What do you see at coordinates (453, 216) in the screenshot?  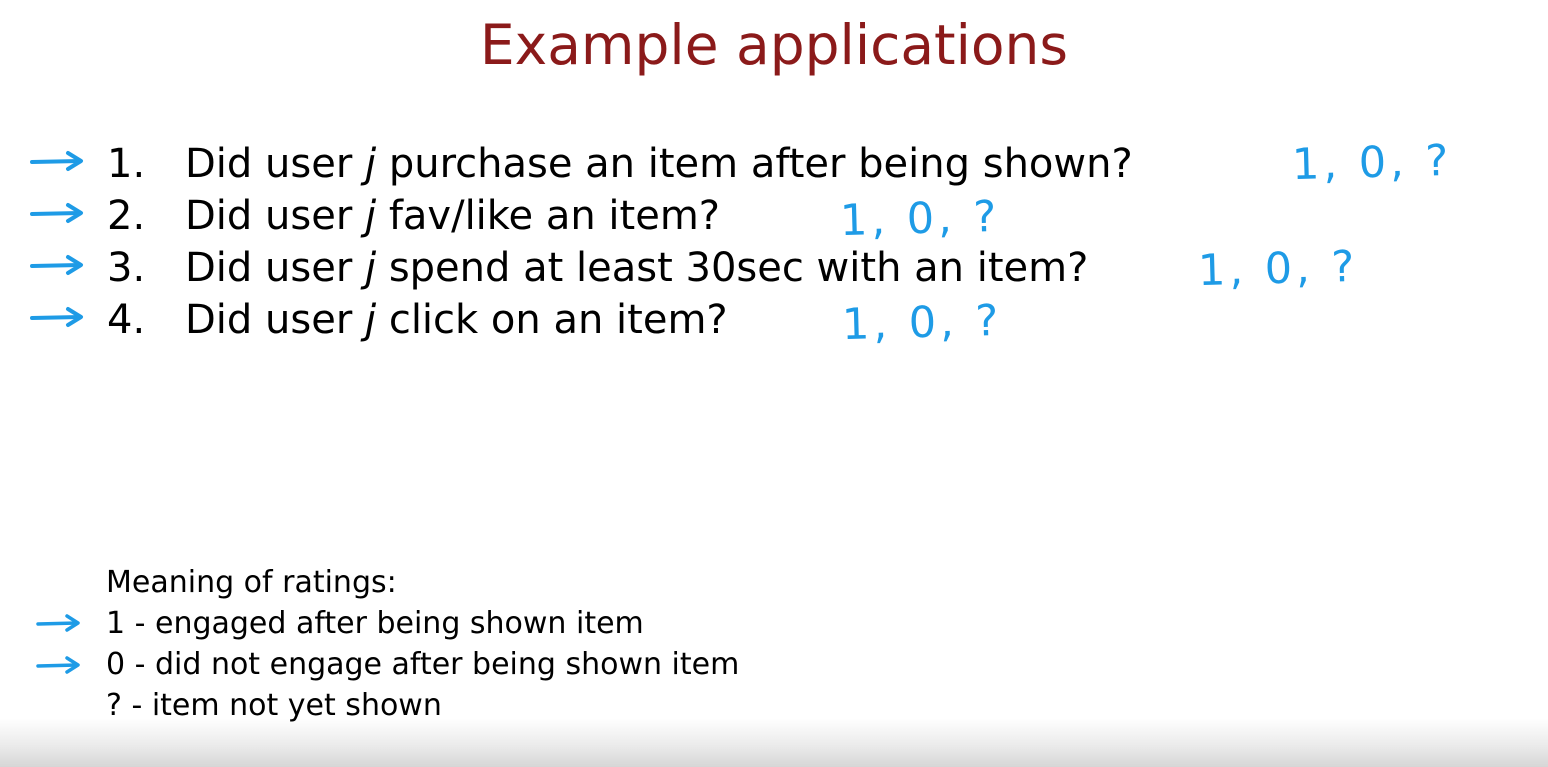 I see `question-text: Did user j fav/like an item?` at bounding box center [453, 216].